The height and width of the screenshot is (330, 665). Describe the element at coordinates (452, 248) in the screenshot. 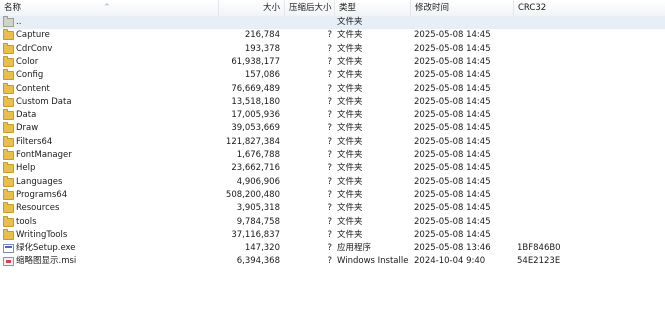

I see `file-modified: 2025-05-08 13:46` at that location.